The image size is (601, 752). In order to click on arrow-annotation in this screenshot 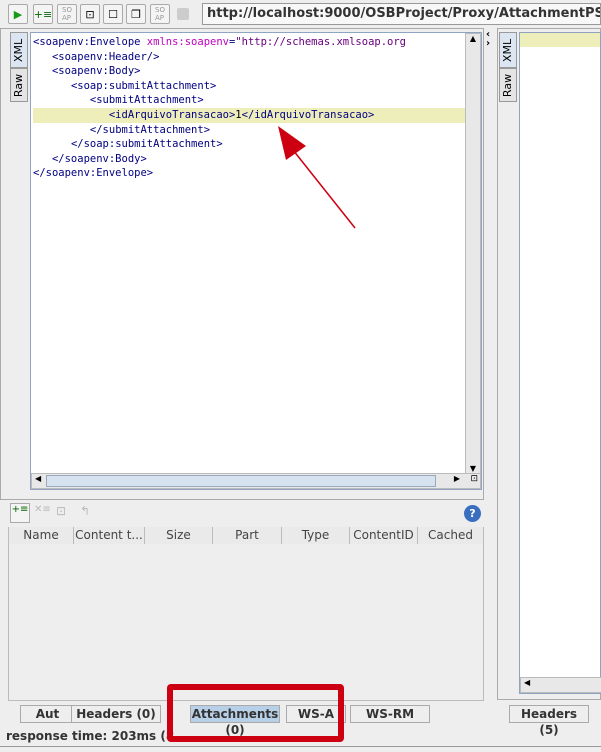, I will do `click(317, 177)`.